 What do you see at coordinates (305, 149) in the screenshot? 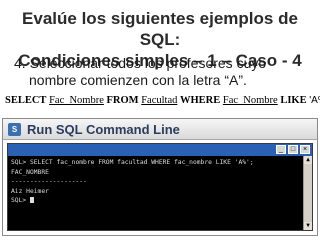
I see `close-button: ×` at bounding box center [305, 149].